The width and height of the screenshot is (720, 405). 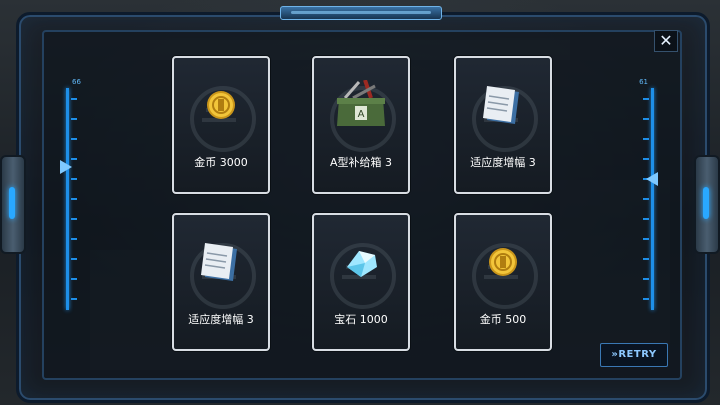 I want to click on right-gauge-pointer-icon, so click(x=652, y=179).